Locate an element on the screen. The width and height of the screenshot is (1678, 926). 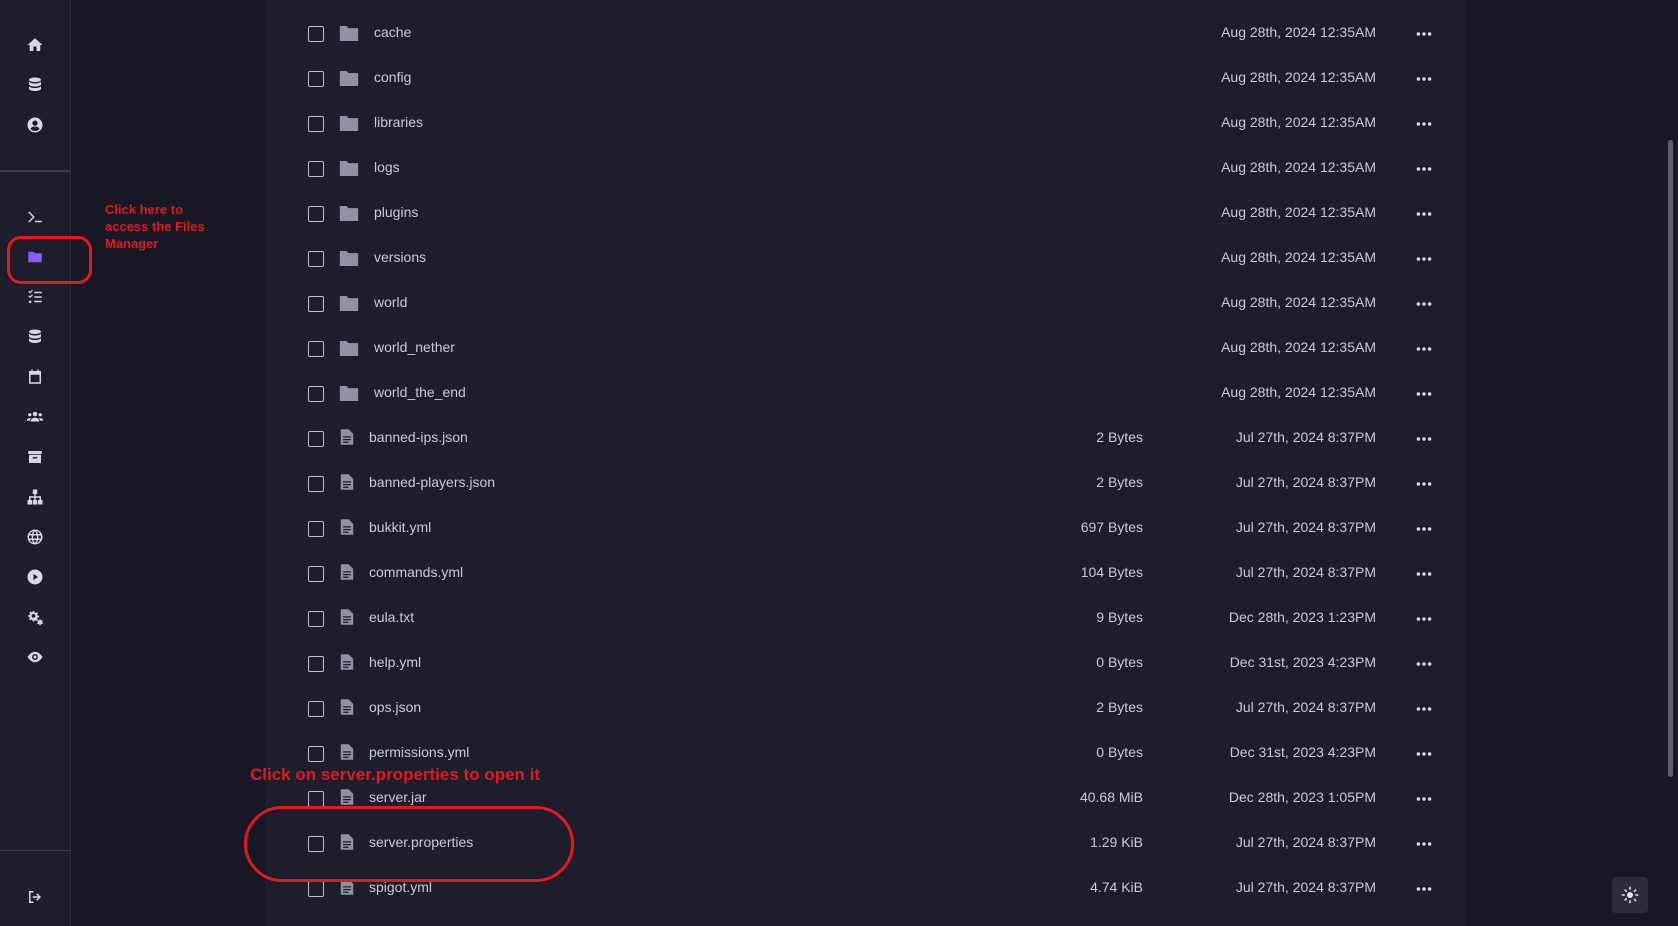
file-row: bukkit.yml 697 Bytes Jul 27th, 2024 8:37PM is located at coordinates (866, 528).